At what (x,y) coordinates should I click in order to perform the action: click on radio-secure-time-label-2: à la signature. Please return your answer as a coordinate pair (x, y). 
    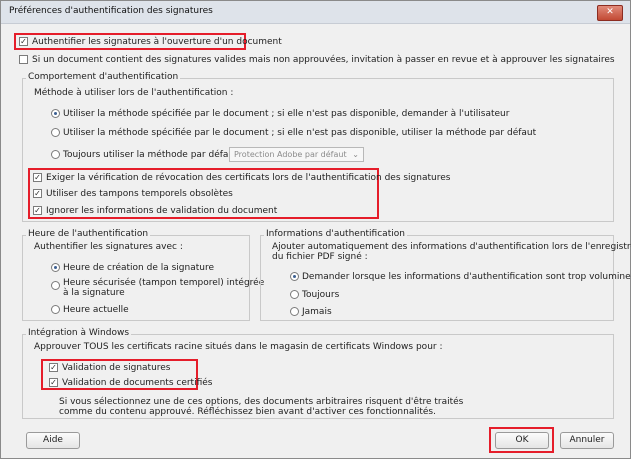
    Looking at the image, I should click on (94, 293).